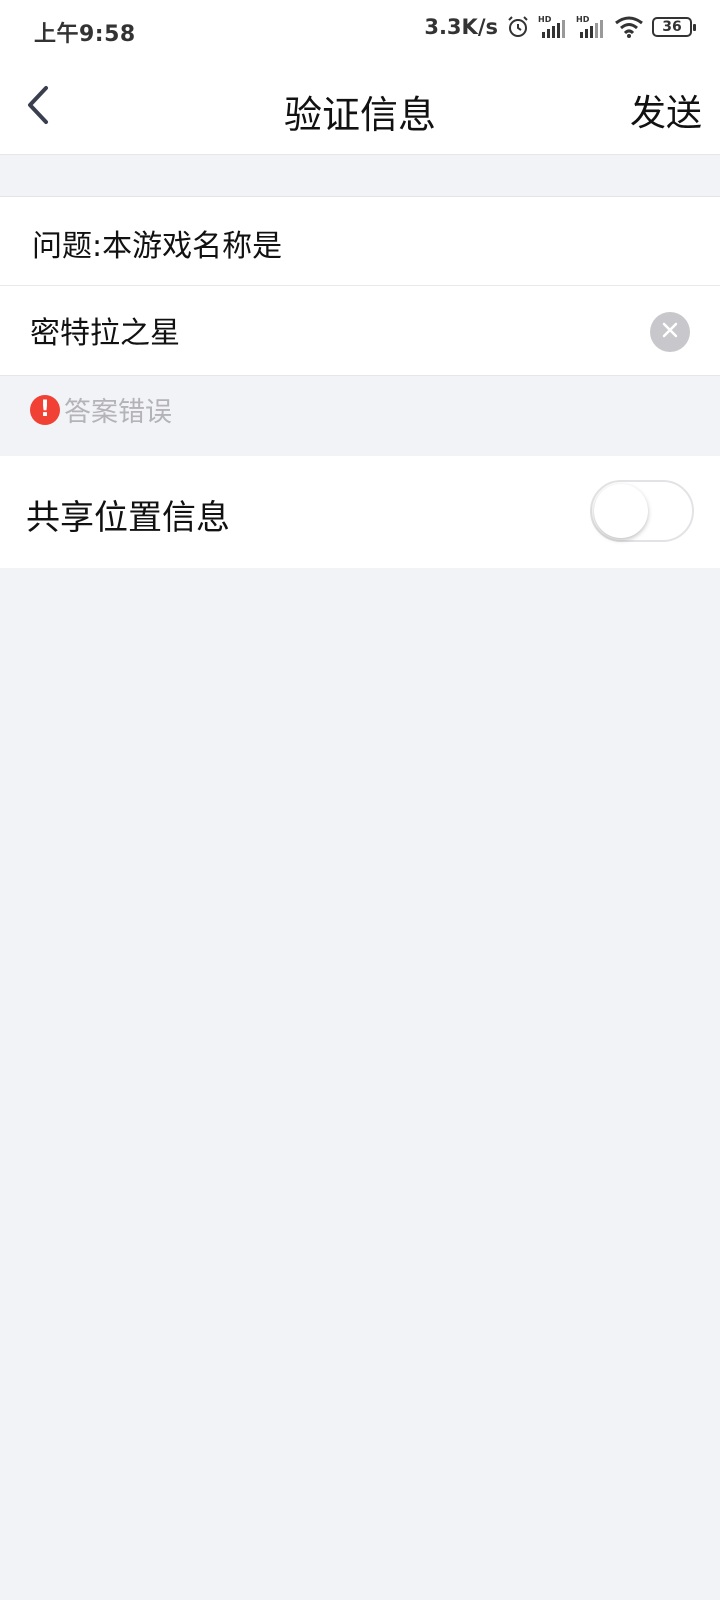 This screenshot has height=1600, width=720. I want to click on nav-bar: 验证信息 发送, so click(360, 107).